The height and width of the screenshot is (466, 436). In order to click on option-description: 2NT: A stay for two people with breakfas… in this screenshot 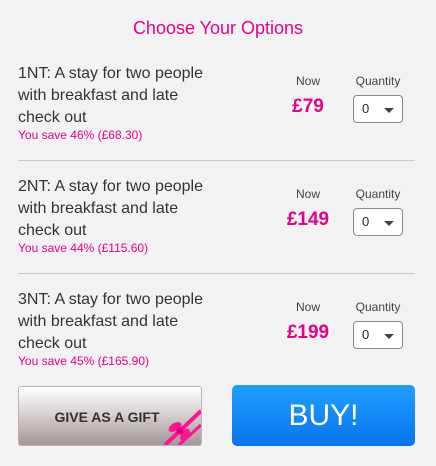, I will do `click(110, 208)`.